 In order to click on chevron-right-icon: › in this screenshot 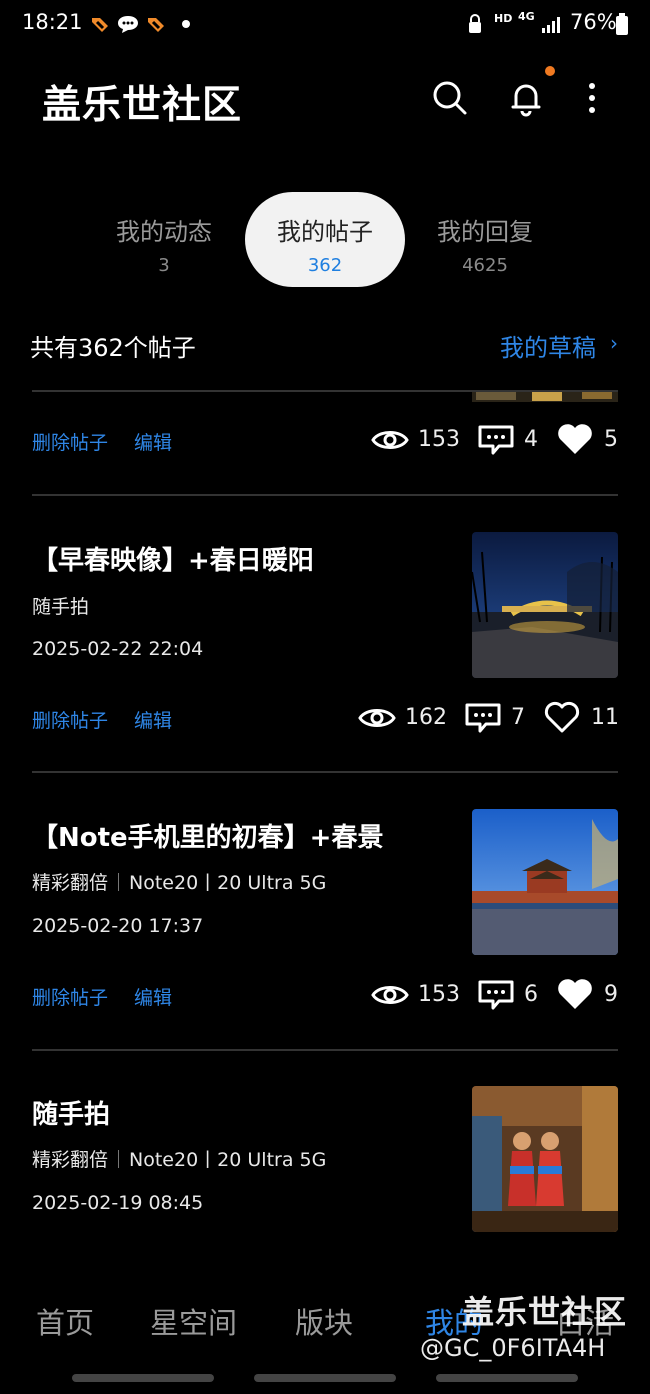, I will do `click(614, 343)`.